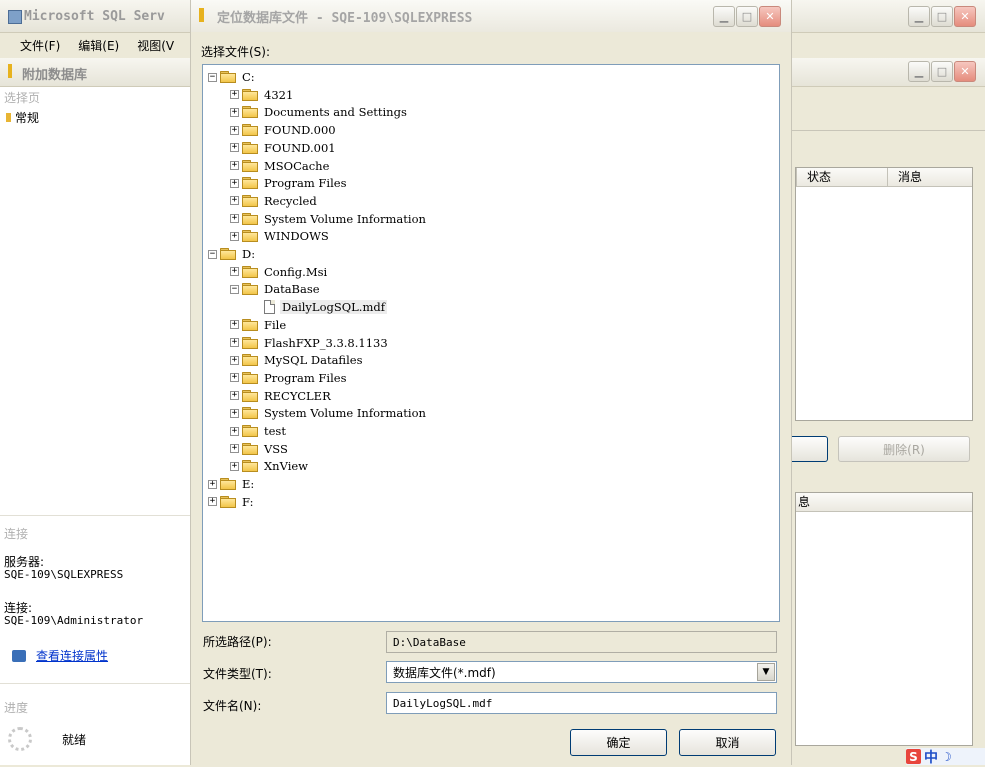 This screenshot has width=985, height=767. Describe the element at coordinates (275, 431) in the screenshot. I see `tree-node-label: test` at that location.